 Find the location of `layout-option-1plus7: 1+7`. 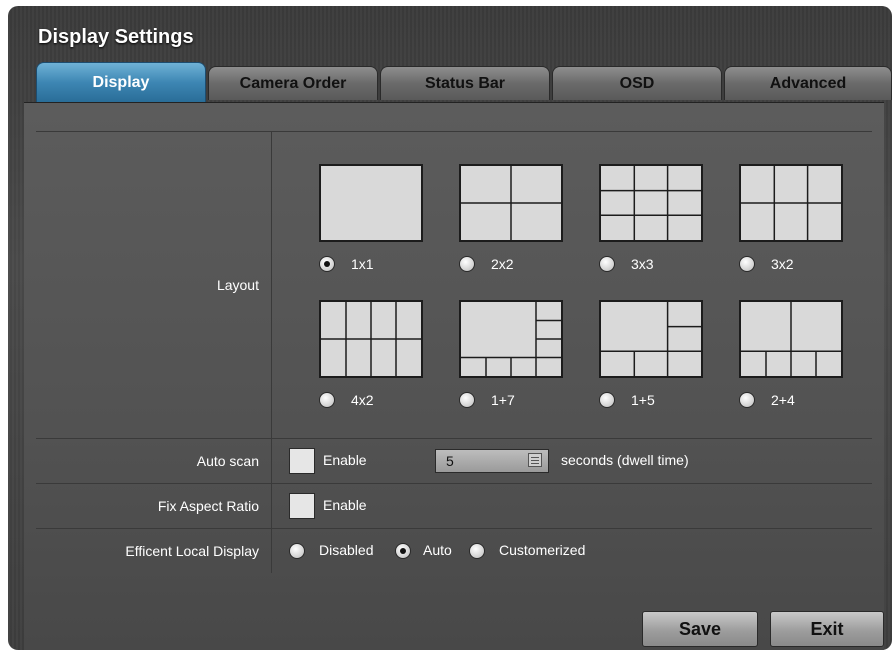

layout-option-1plus7: 1+7 is located at coordinates (517, 359).